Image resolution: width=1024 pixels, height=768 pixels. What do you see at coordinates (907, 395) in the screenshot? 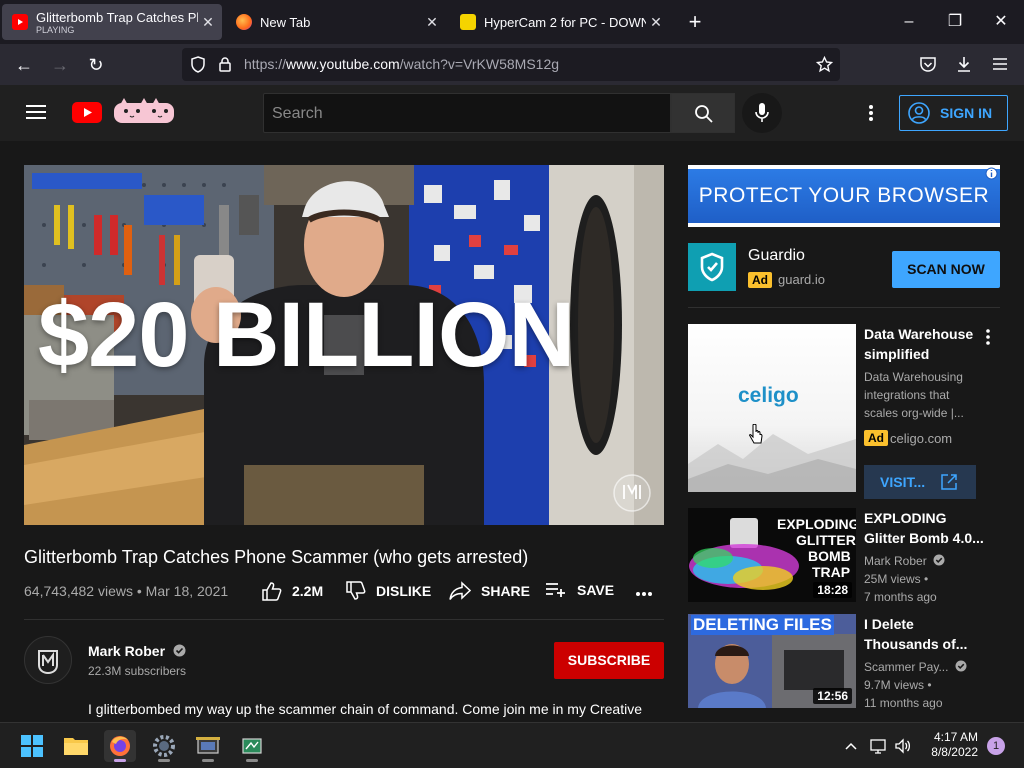
I see `celigo-ad-desc-line-2: integrations that` at bounding box center [907, 395].